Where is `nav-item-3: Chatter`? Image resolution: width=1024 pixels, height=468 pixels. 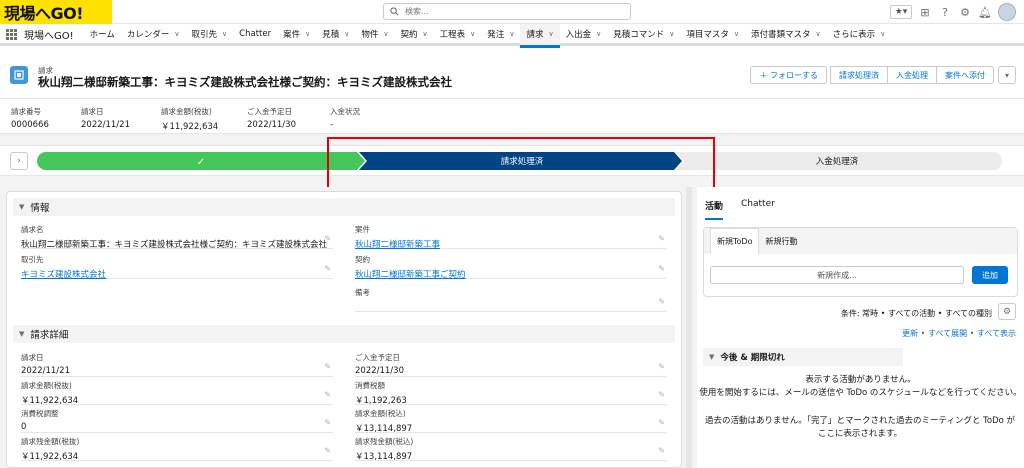
nav-item-3: Chatter is located at coordinates (255, 34).